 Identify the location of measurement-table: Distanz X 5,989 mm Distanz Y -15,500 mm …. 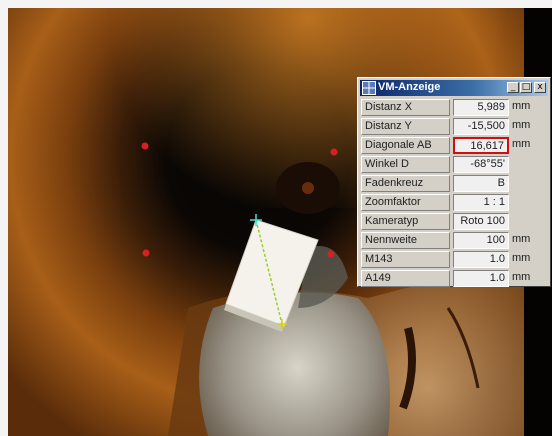
(454, 193).